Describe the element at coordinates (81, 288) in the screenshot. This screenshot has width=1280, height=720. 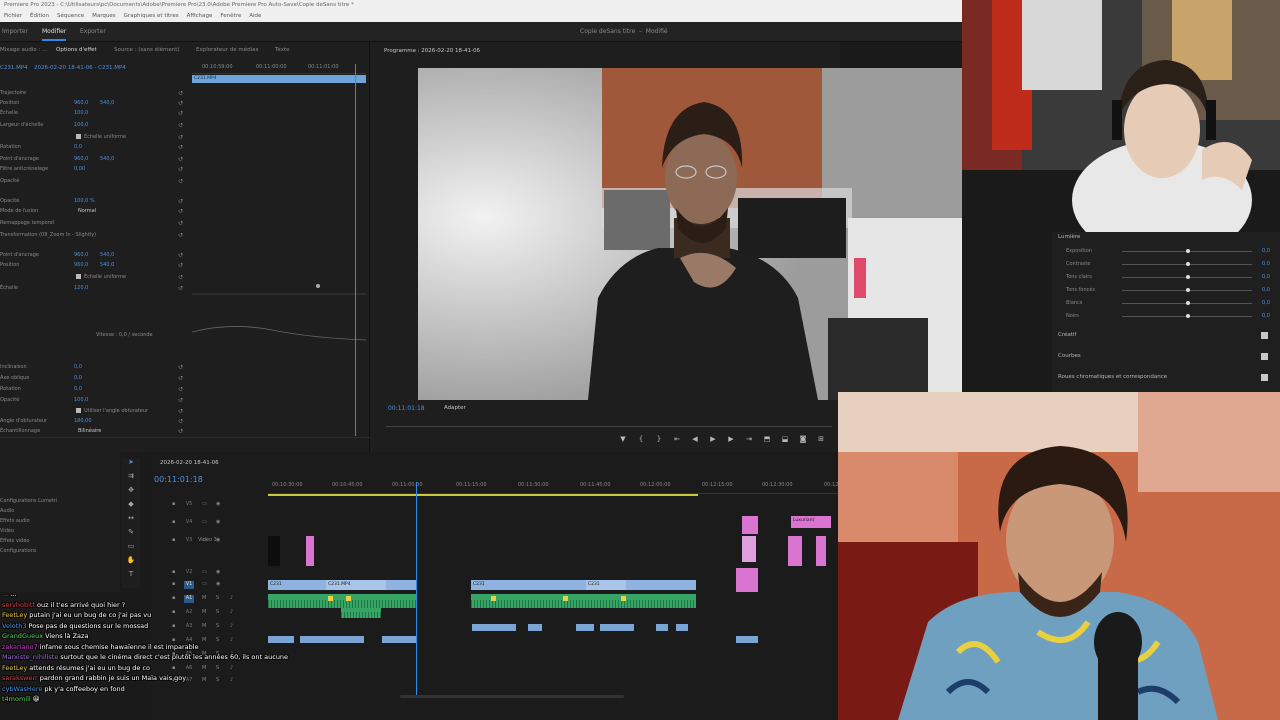
I see `fx-value: 120,0` at that location.